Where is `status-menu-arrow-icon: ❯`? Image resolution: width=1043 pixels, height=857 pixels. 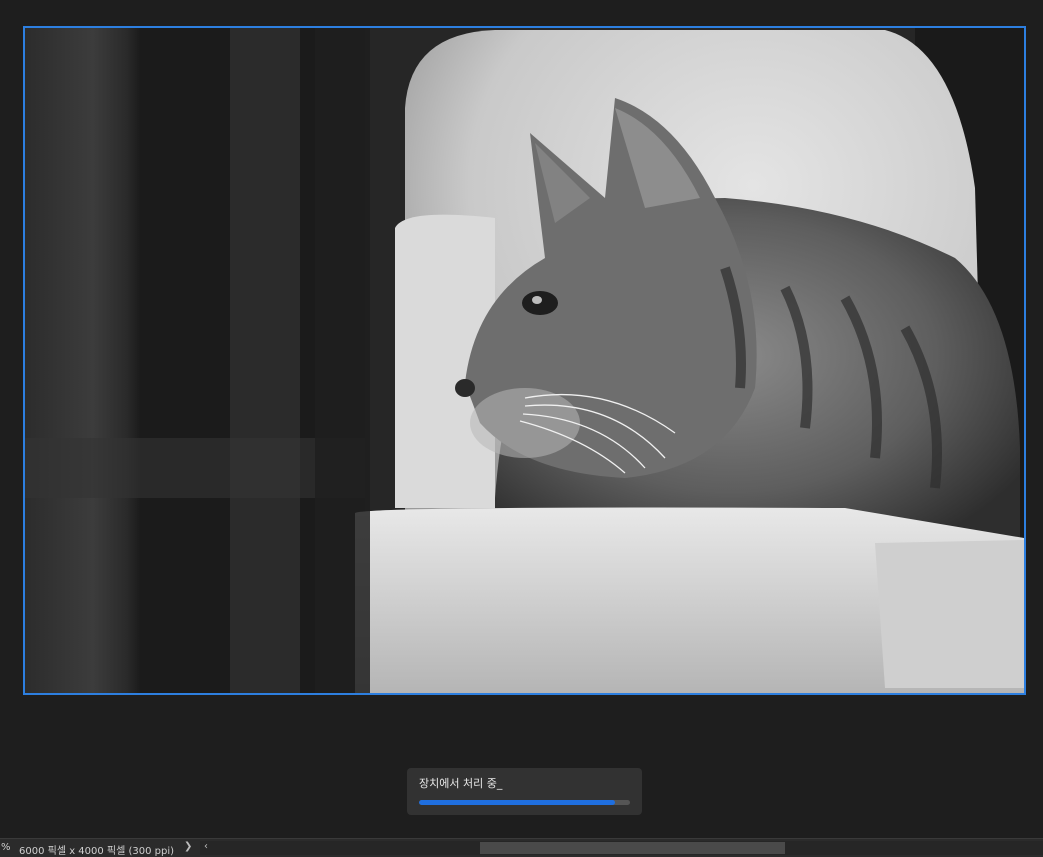 status-menu-arrow-icon: ❯ is located at coordinates (188, 846).